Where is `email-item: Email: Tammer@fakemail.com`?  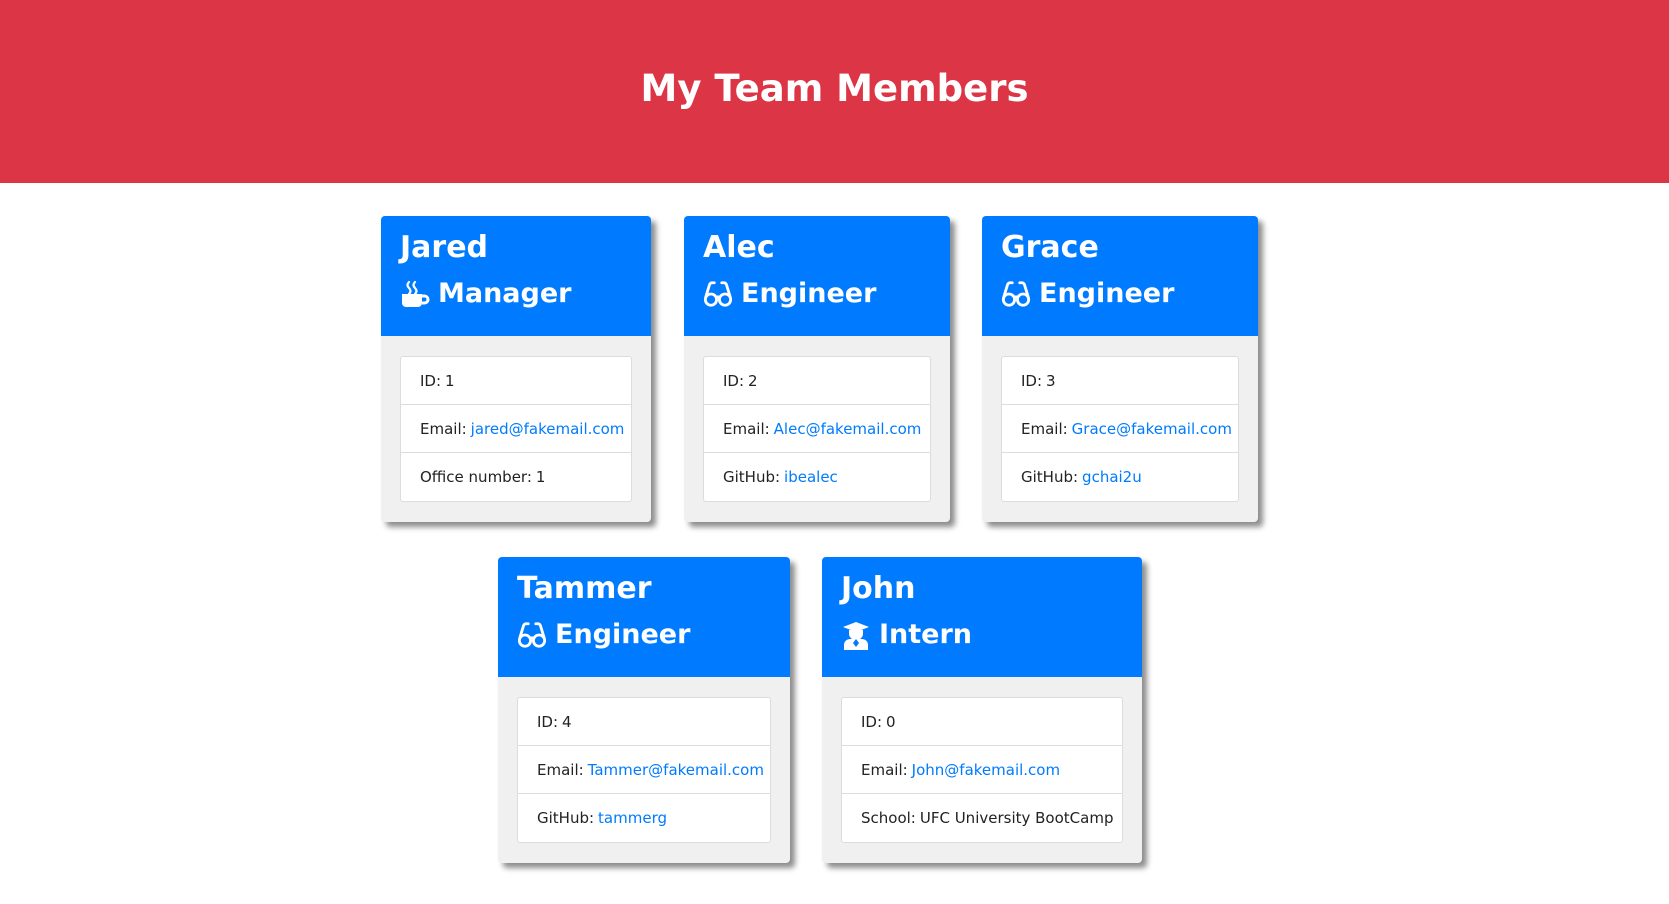
email-item: Email: Tammer@fakemail.com is located at coordinates (644, 770).